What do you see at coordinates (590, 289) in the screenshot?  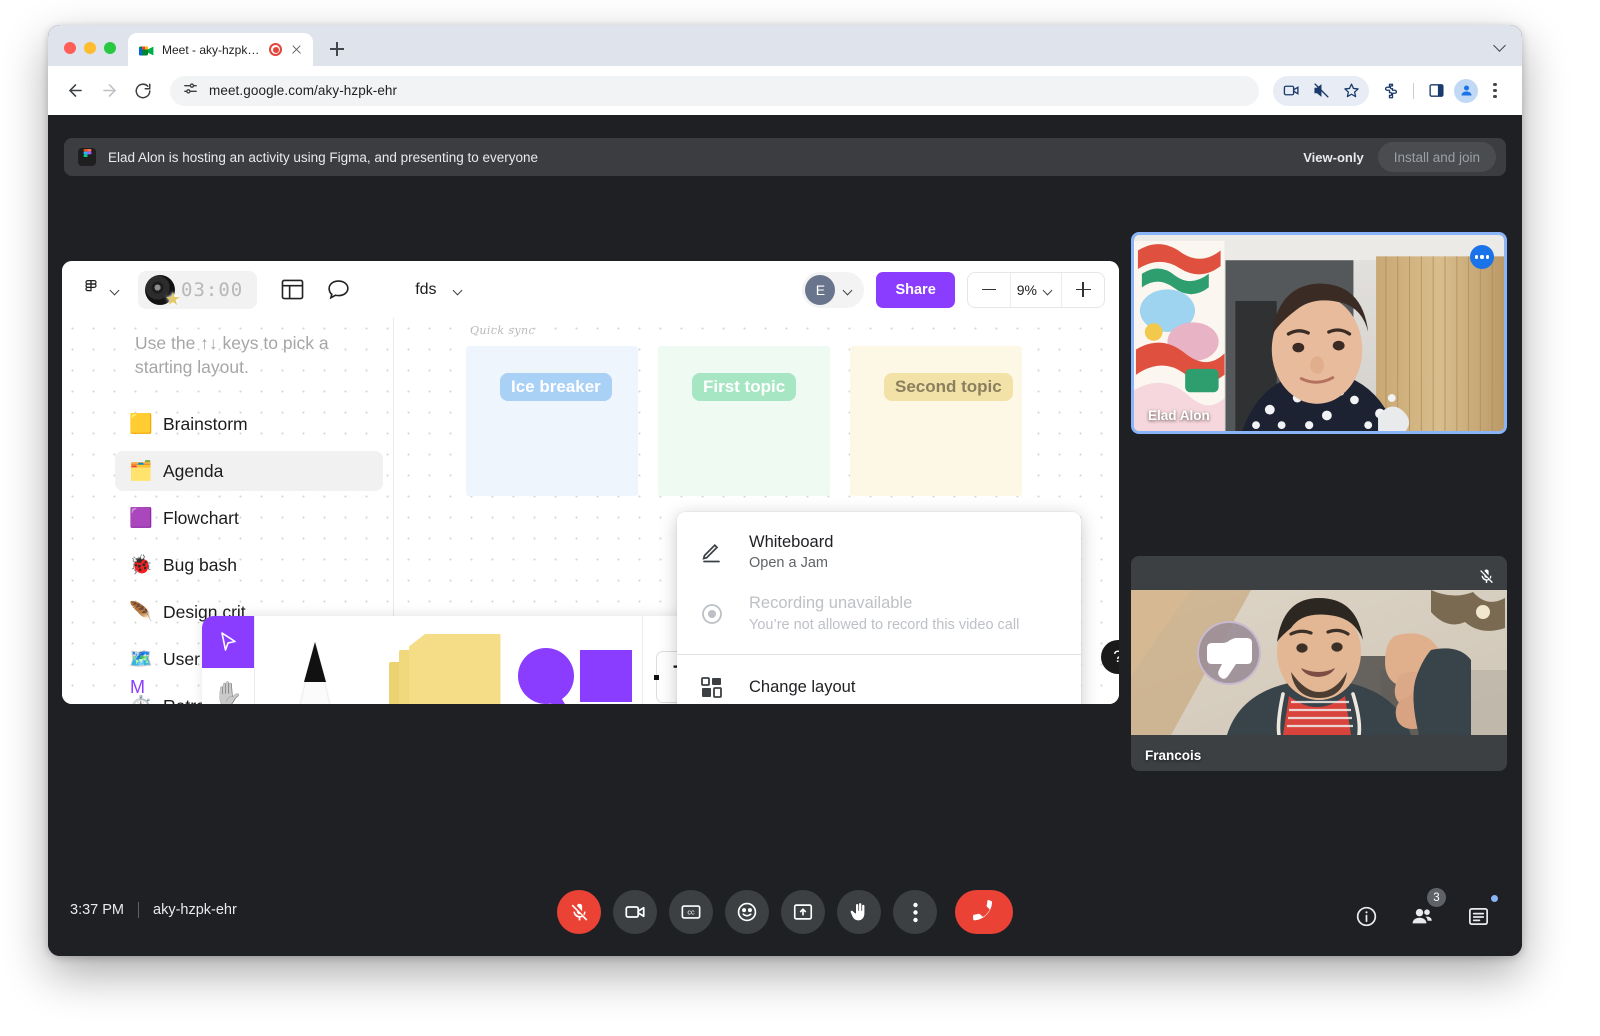 I see `figma-toolbar: ★ 03:00 fds E Share 9%` at bounding box center [590, 289].